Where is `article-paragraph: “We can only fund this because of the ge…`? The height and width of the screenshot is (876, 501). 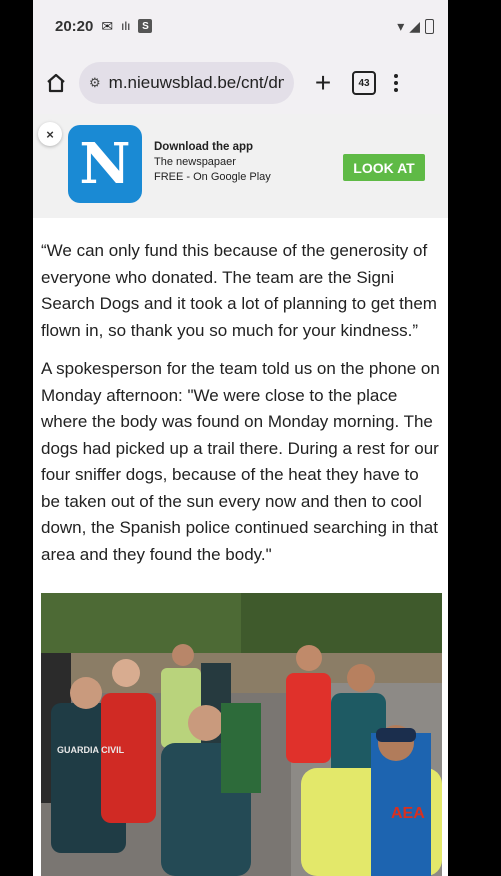 article-paragraph: “We can only fund this because of the ge… is located at coordinates (239, 290).